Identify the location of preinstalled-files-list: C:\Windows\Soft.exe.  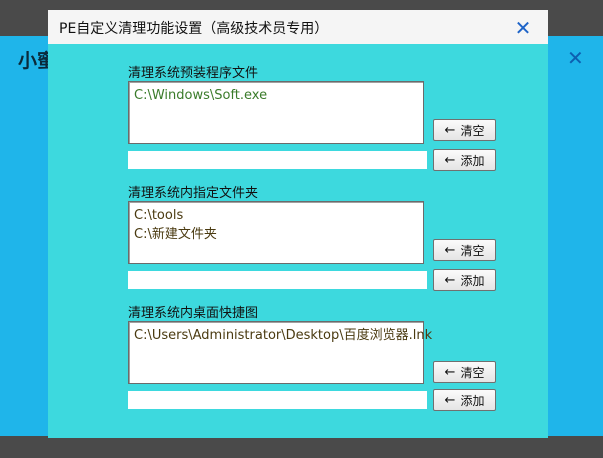
(276, 112).